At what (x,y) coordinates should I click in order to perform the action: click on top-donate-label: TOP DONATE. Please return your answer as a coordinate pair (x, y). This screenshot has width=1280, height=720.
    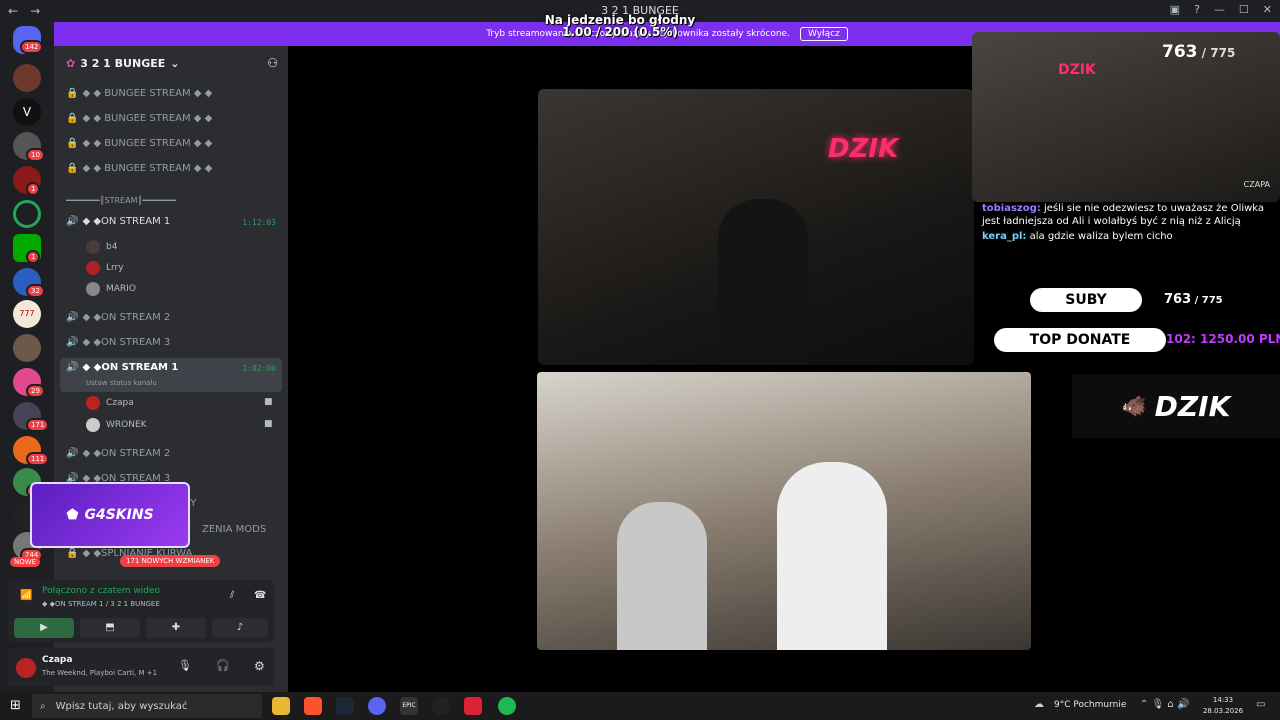
    Looking at the image, I should click on (1080, 340).